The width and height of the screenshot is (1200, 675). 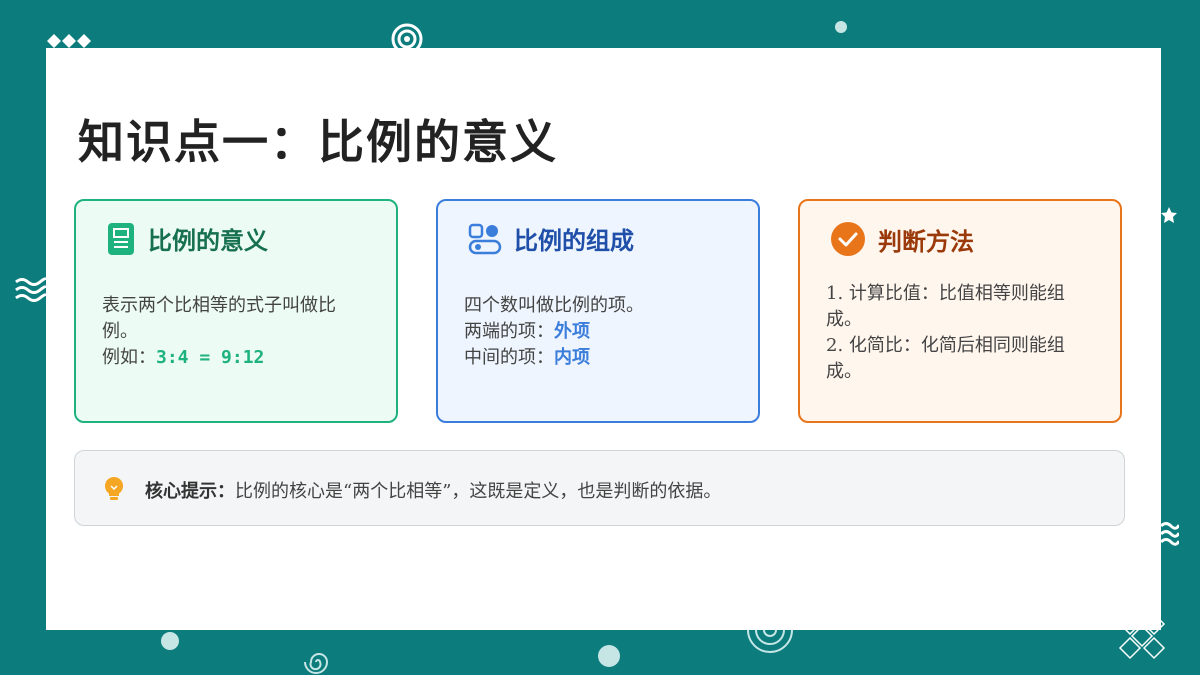 I want to click on inner-terms-value: 内项, so click(x=572, y=357).